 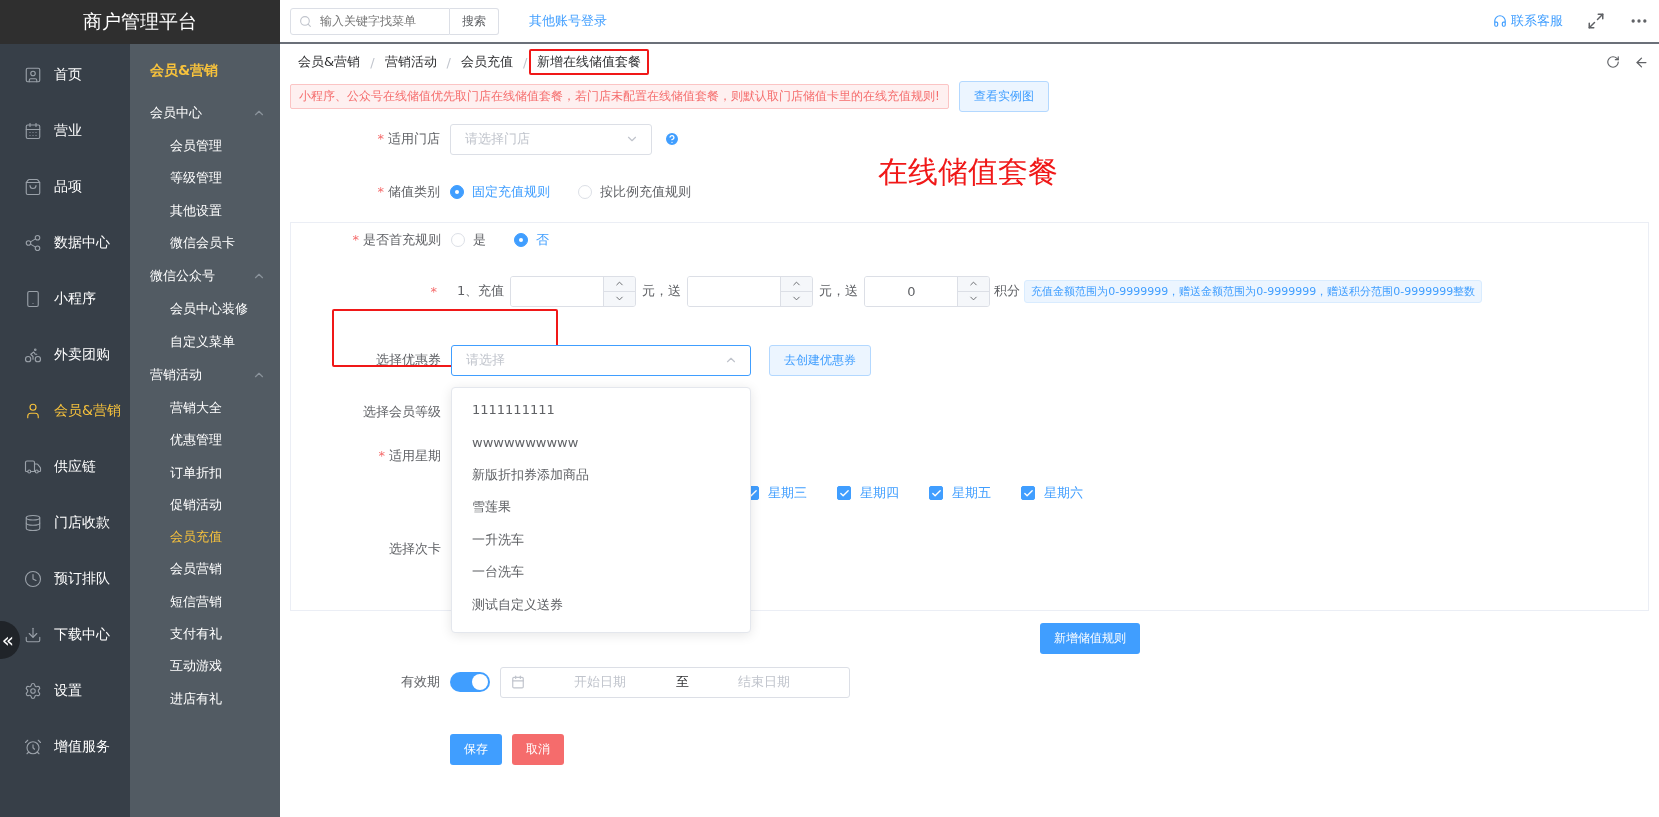 I want to click on nav-item: 会员&营销, so click(x=72, y=411).